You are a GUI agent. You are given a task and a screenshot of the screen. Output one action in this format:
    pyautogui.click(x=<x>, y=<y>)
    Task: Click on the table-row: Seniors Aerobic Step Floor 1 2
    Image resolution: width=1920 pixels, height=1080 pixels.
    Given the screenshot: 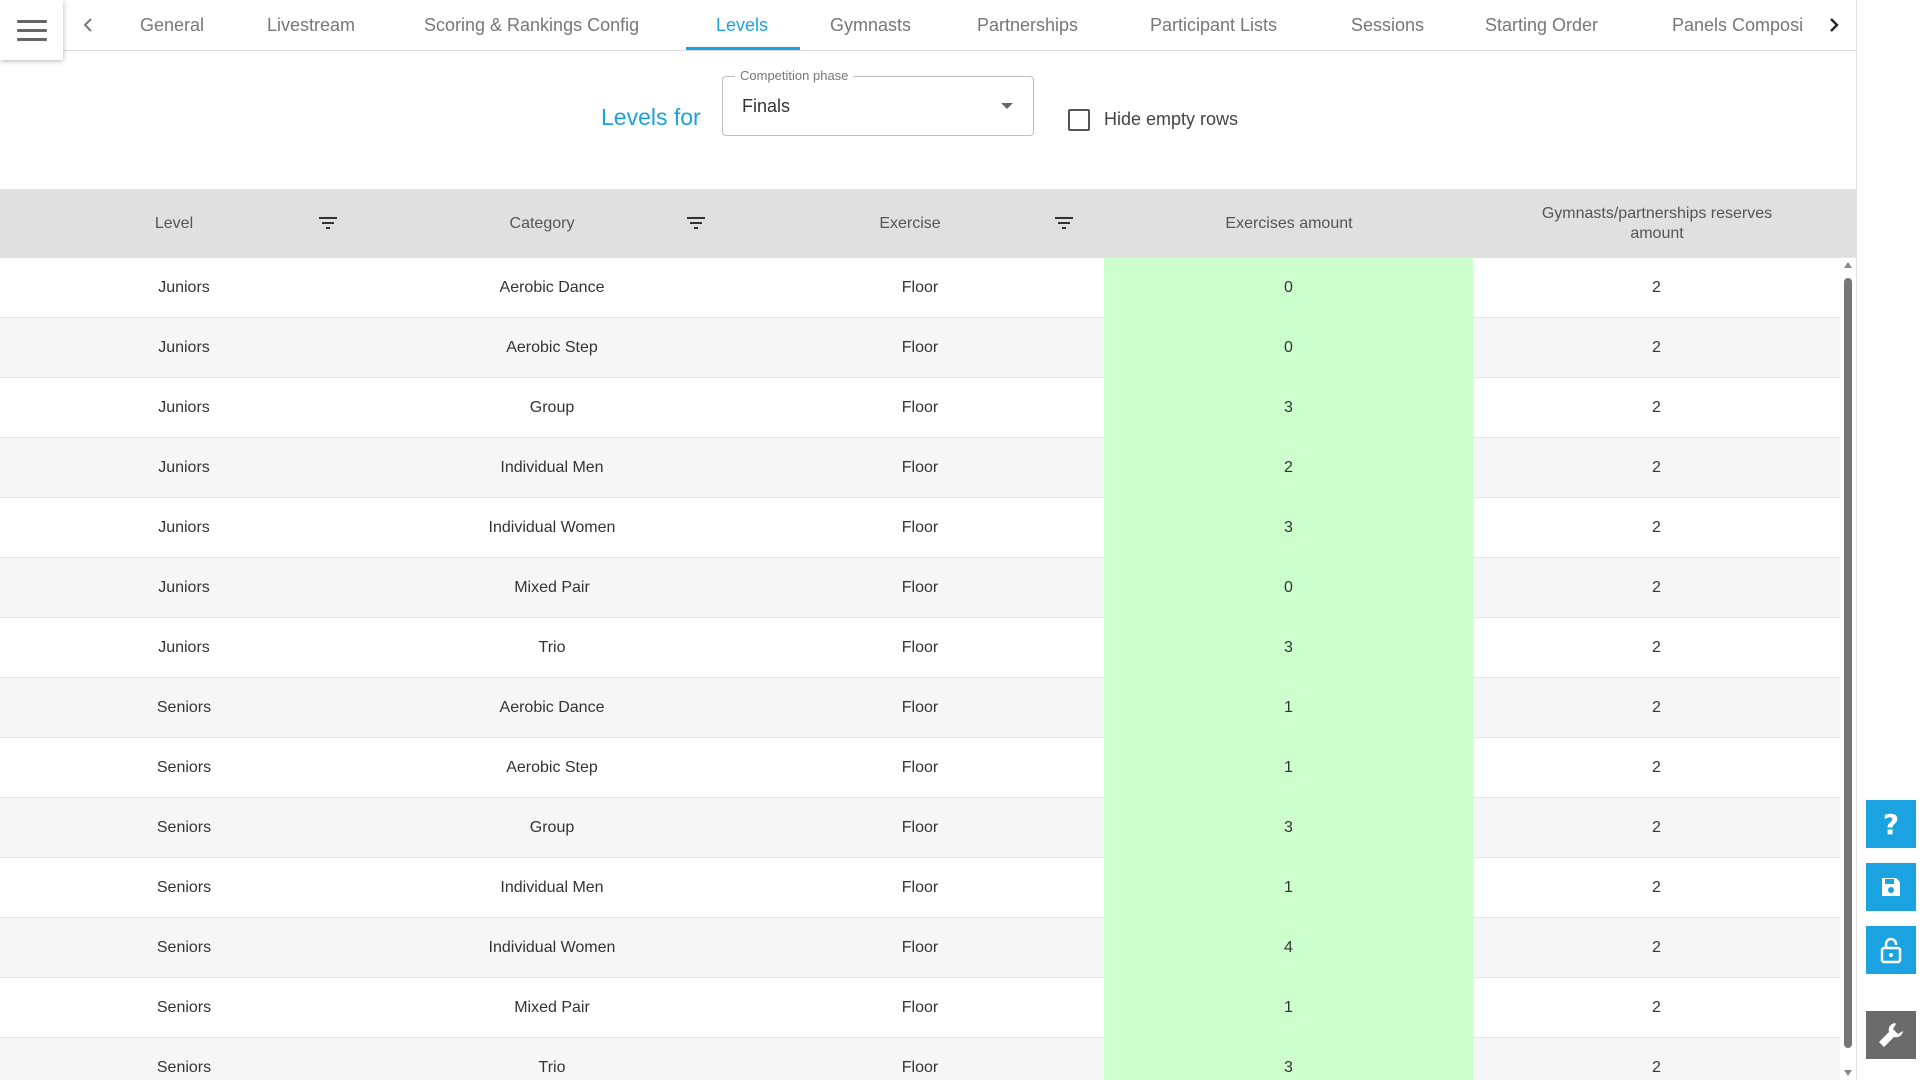 What is the action you would take?
    pyautogui.click(x=920, y=768)
    